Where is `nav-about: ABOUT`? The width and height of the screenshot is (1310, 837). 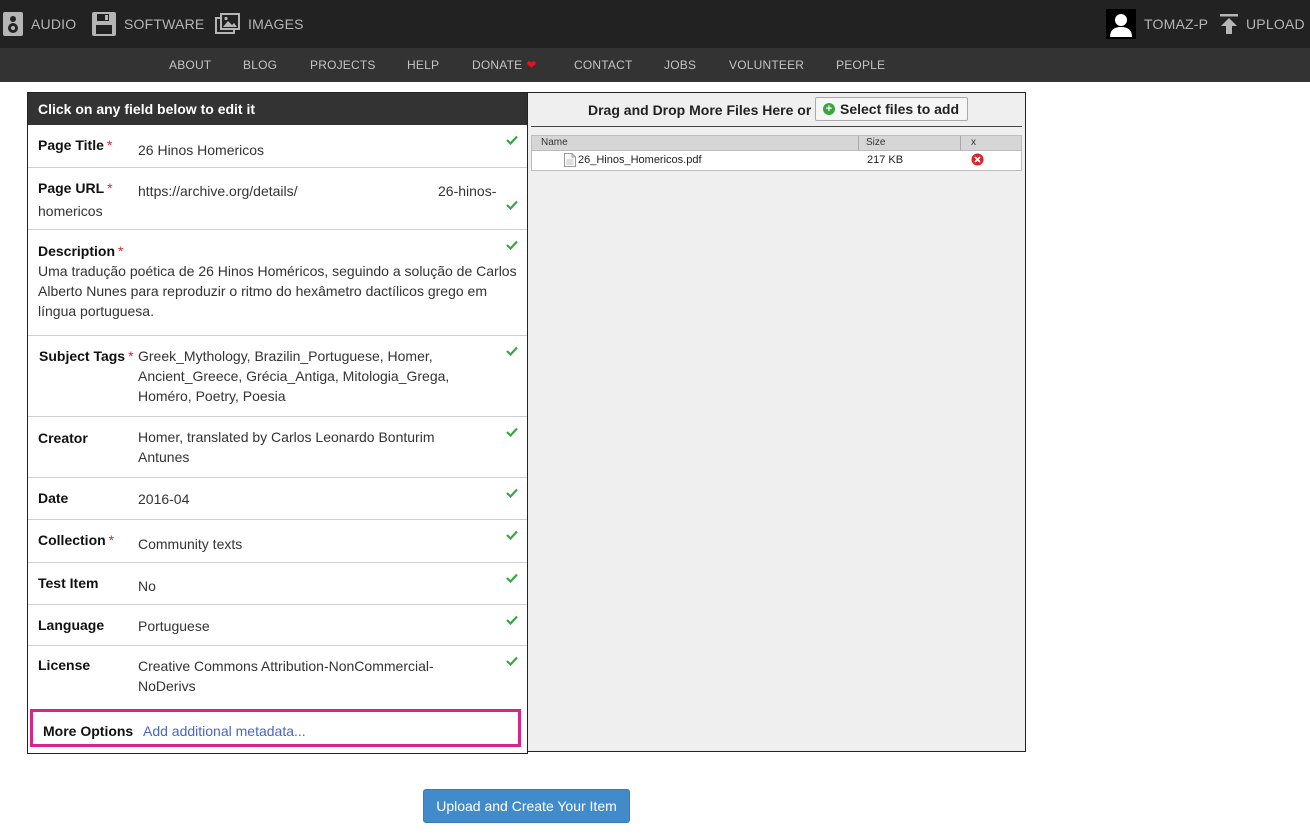
nav-about: ABOUT is located at coordinates (190, 65).